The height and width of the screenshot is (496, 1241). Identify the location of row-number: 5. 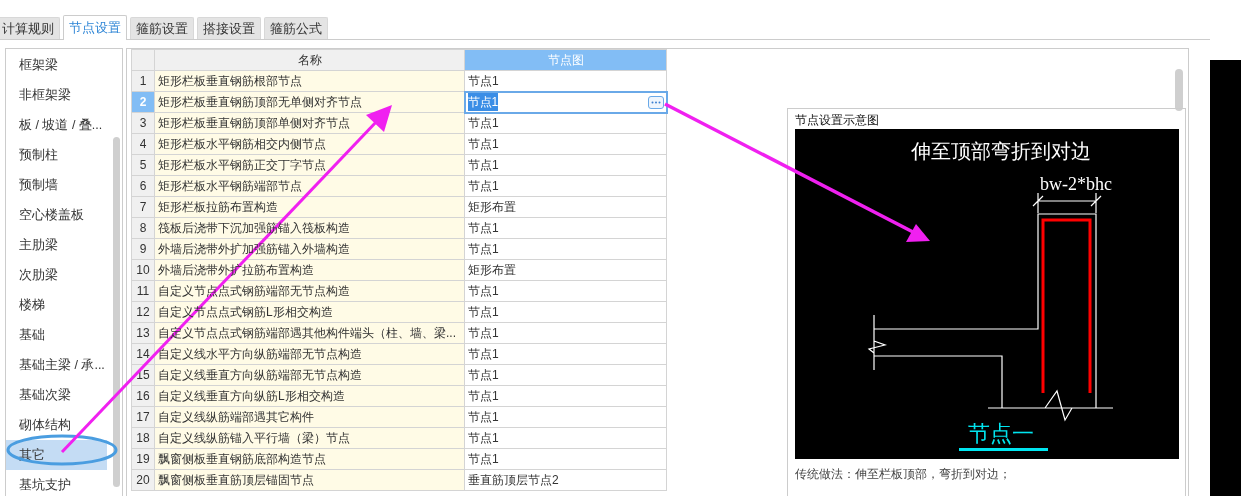
(143, 165).